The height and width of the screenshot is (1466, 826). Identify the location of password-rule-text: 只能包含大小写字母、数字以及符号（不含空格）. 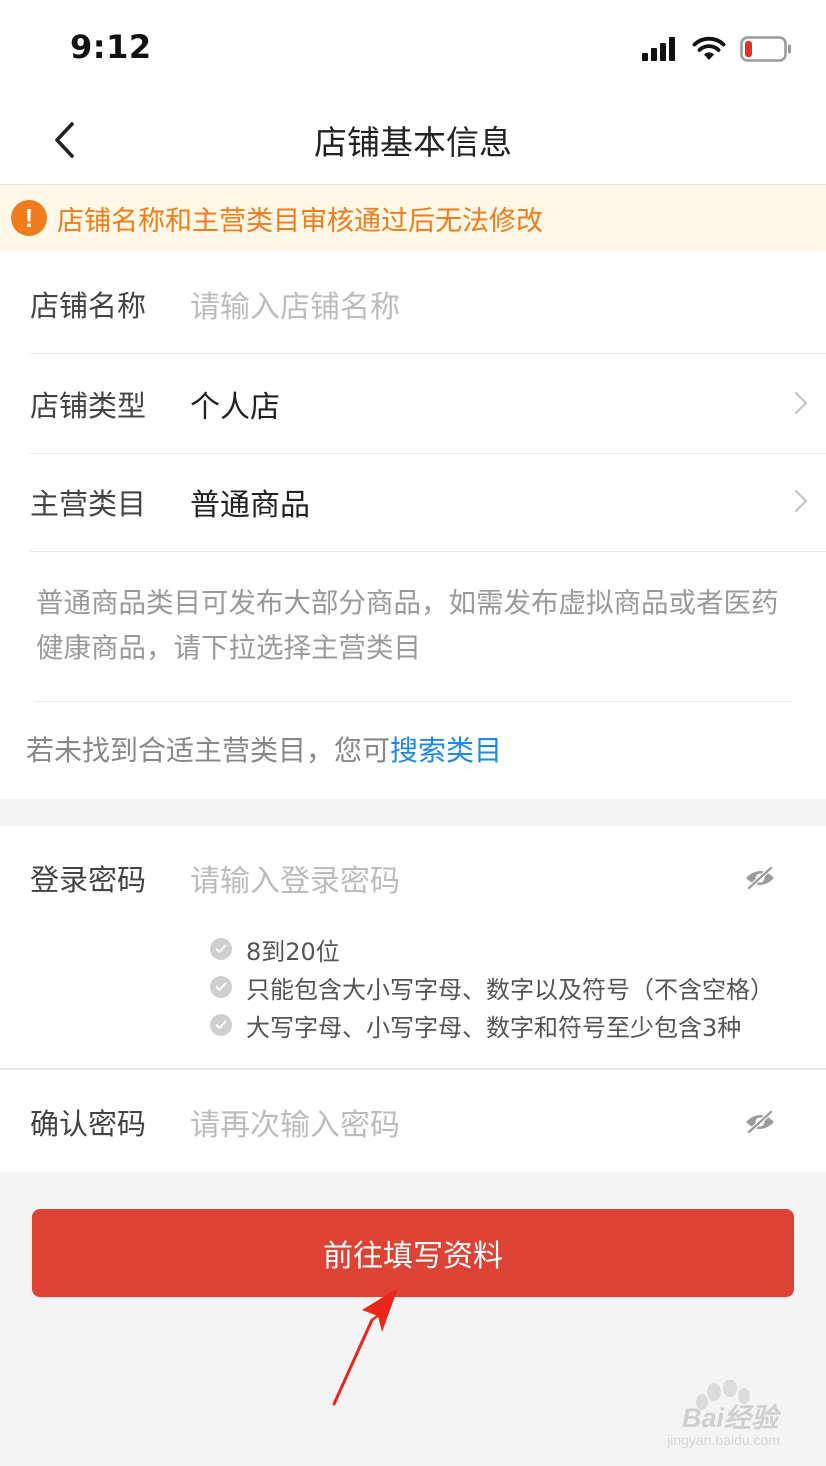
(510, 989).